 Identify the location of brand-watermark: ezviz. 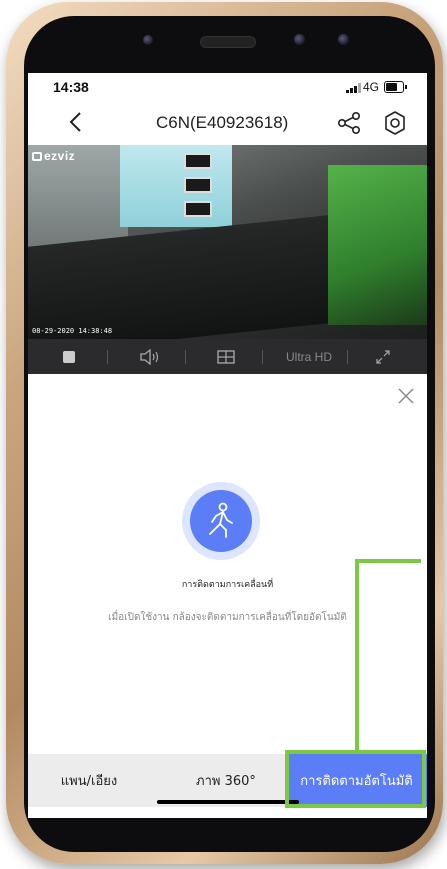
(53, 156).